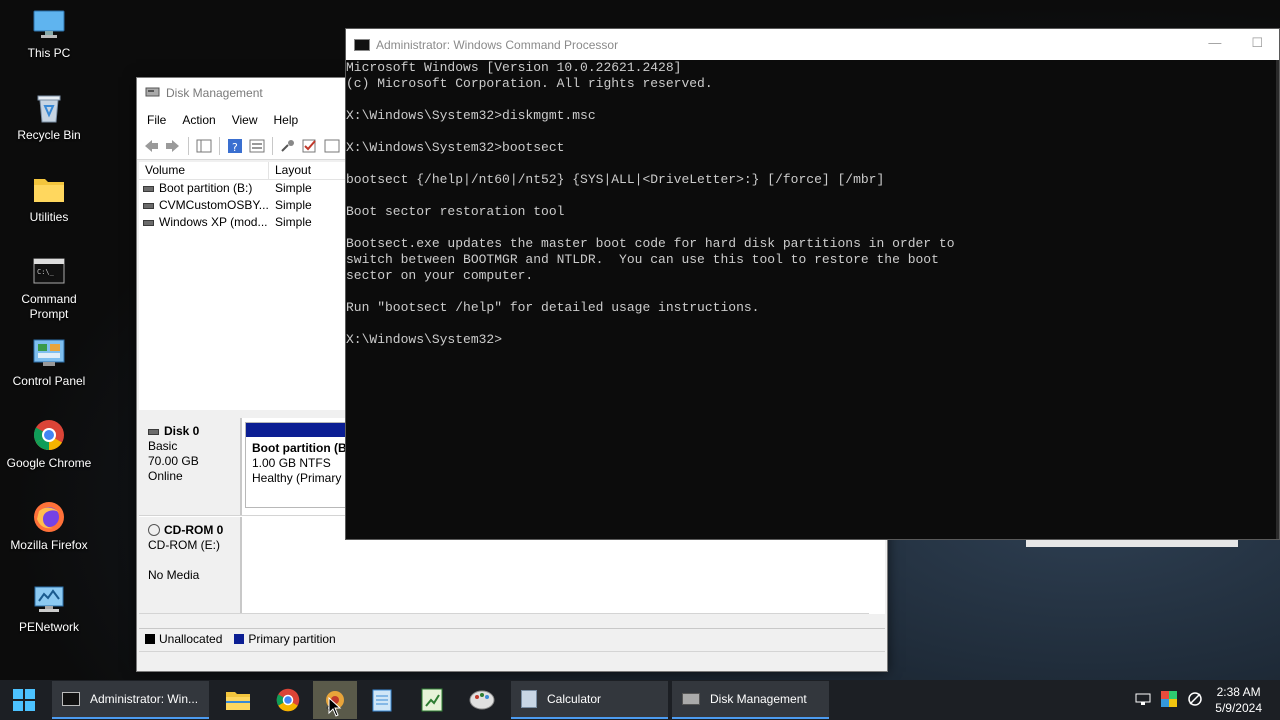 This screenshot has height=720, width=1280. What do you see at coordinates (335, 707) in the screenshot?
I see `mouse-cursor-icon` at bounding box center [335, 707].